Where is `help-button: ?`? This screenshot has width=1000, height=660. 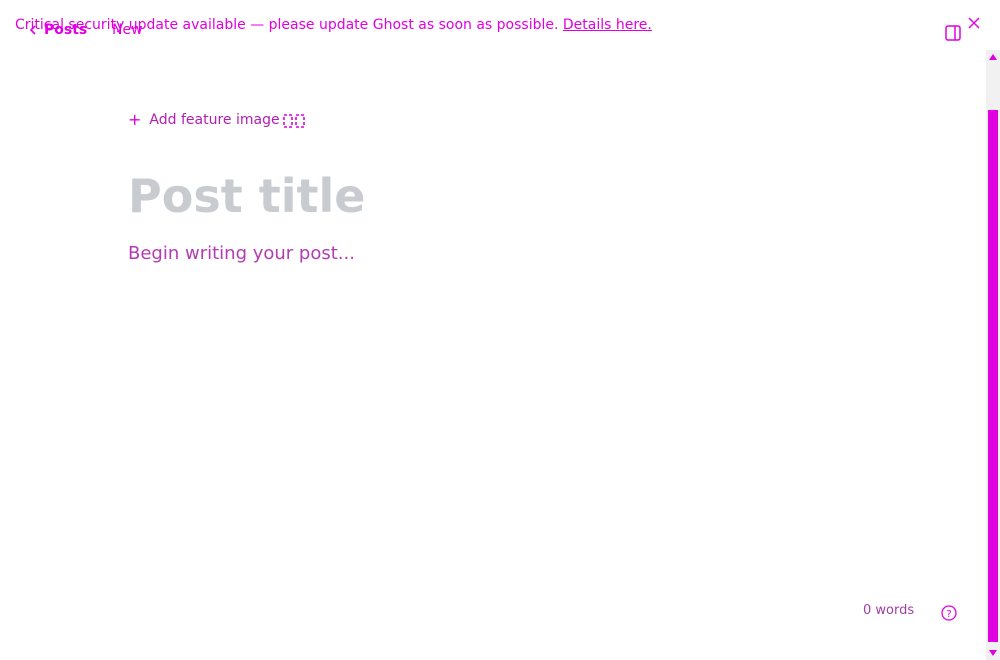 help-button: ? is located at coordinates (949, 613).